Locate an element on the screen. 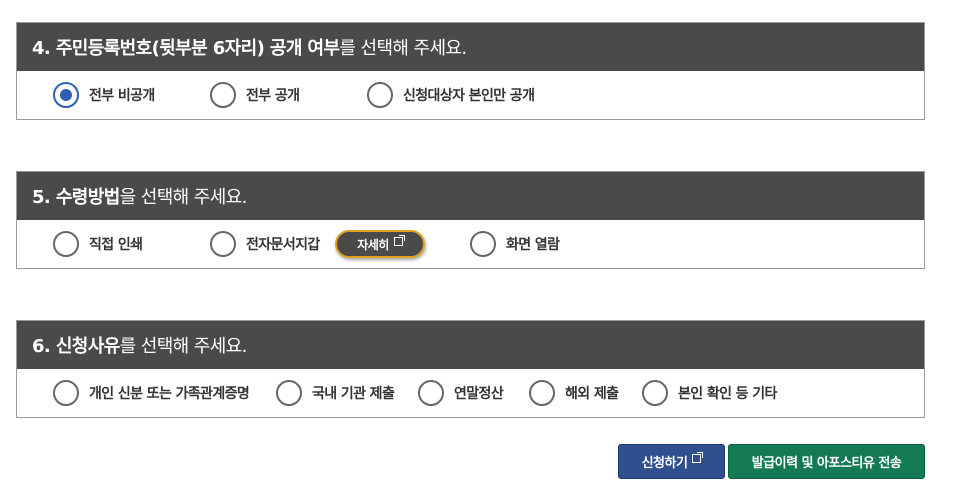  option-other-identity-check: 본인 확인 등 기타 is located at coordinates (709, 393).